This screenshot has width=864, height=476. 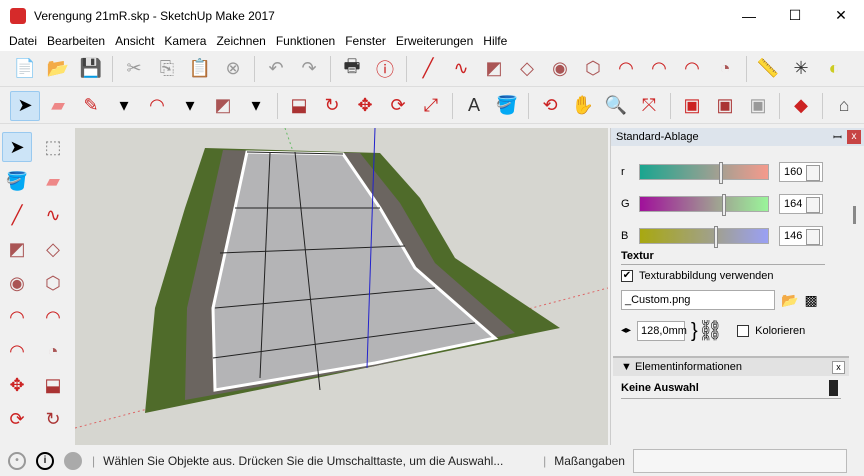 What do you see at coordinates (731, 366) in the screenshot?
I see `entity-info-header: ▼ Elementinformationen x` at bounding box center [731, 366].